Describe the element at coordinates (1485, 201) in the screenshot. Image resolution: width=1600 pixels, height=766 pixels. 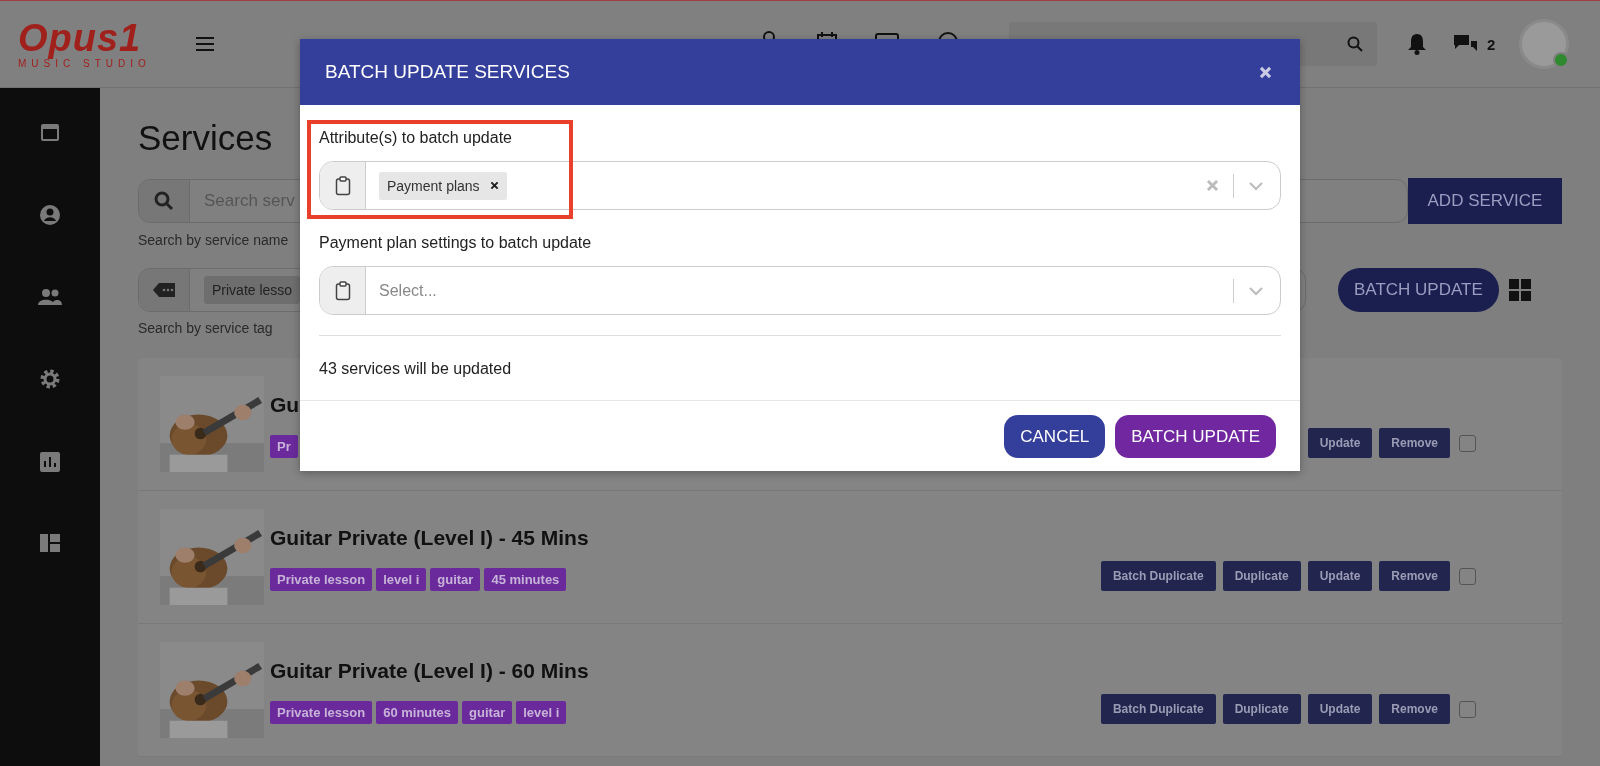
I see `add-service-button: ADD SERVICE` at that location.